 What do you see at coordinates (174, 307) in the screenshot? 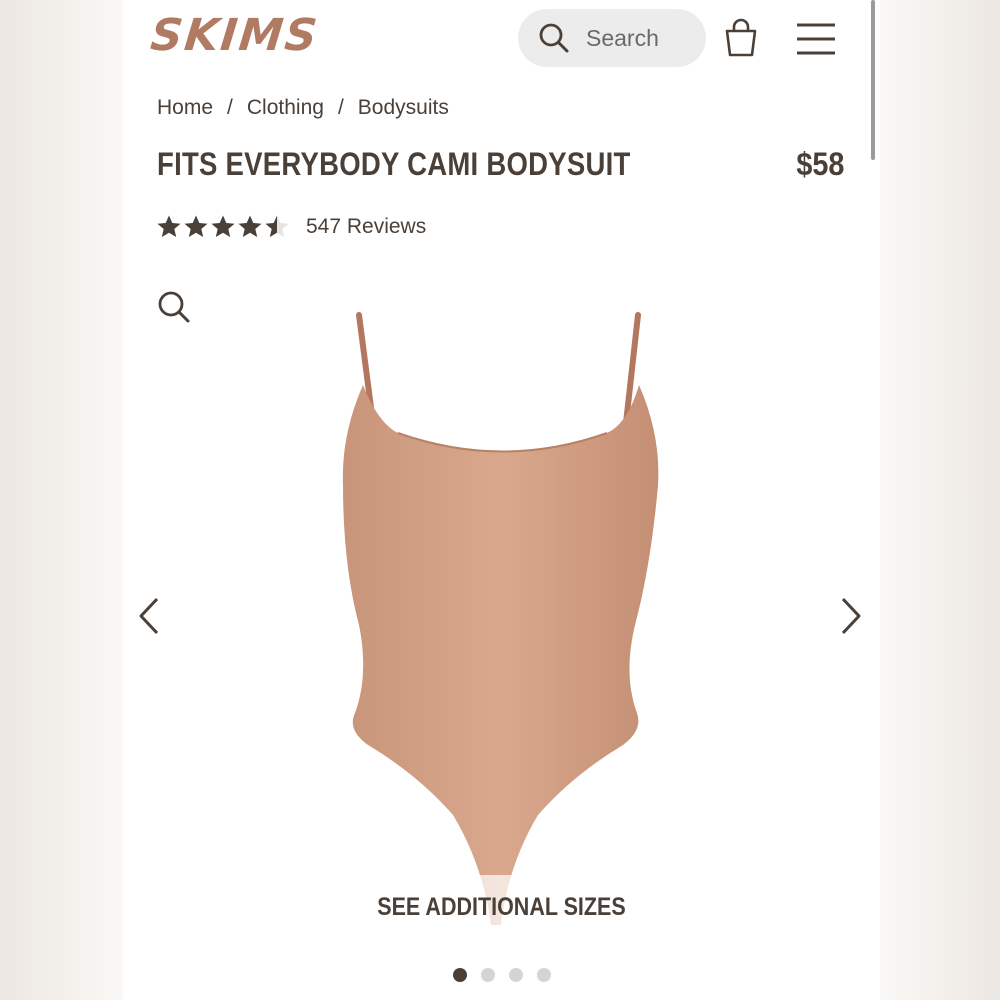
I see `zoom-icon` at bounding box center [174, 307].